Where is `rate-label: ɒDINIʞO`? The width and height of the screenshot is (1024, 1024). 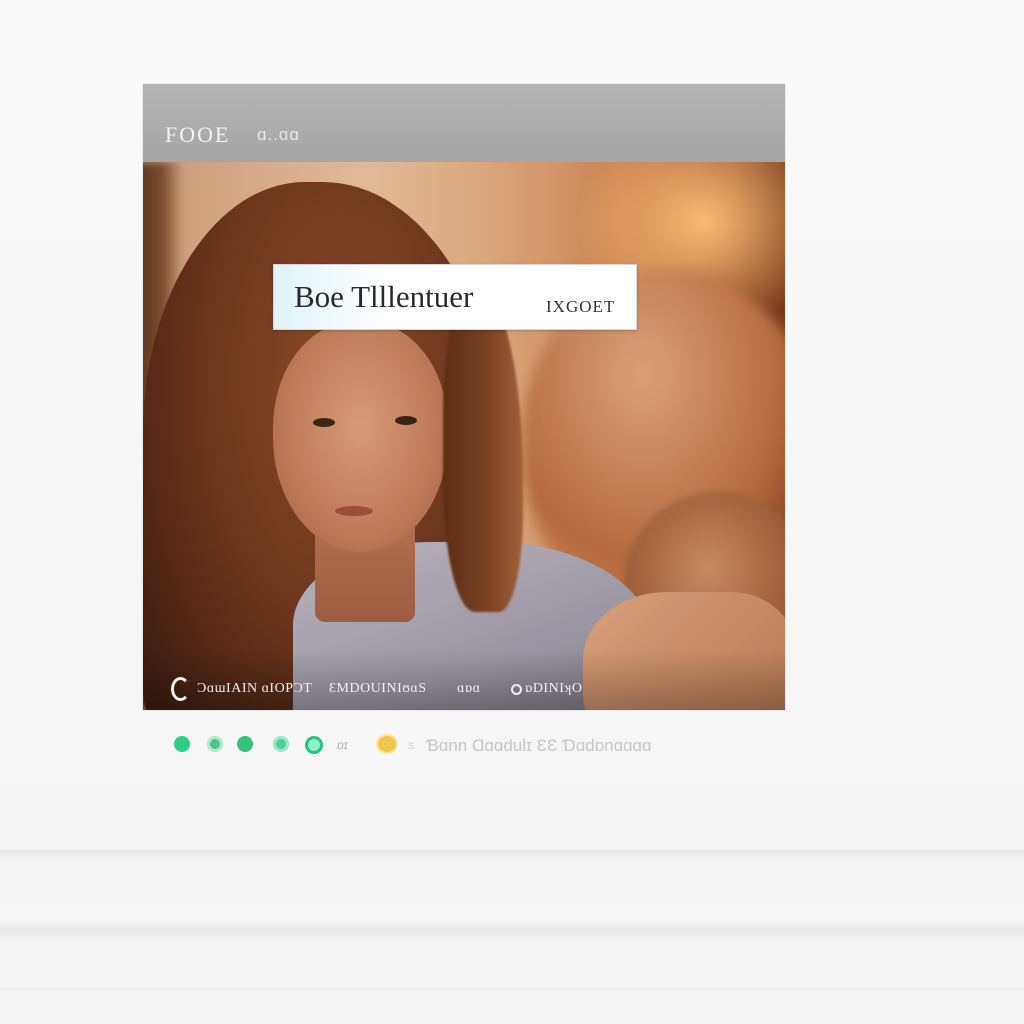
rate-label: ɒDINIʞO is located at coordinates (553, 689).